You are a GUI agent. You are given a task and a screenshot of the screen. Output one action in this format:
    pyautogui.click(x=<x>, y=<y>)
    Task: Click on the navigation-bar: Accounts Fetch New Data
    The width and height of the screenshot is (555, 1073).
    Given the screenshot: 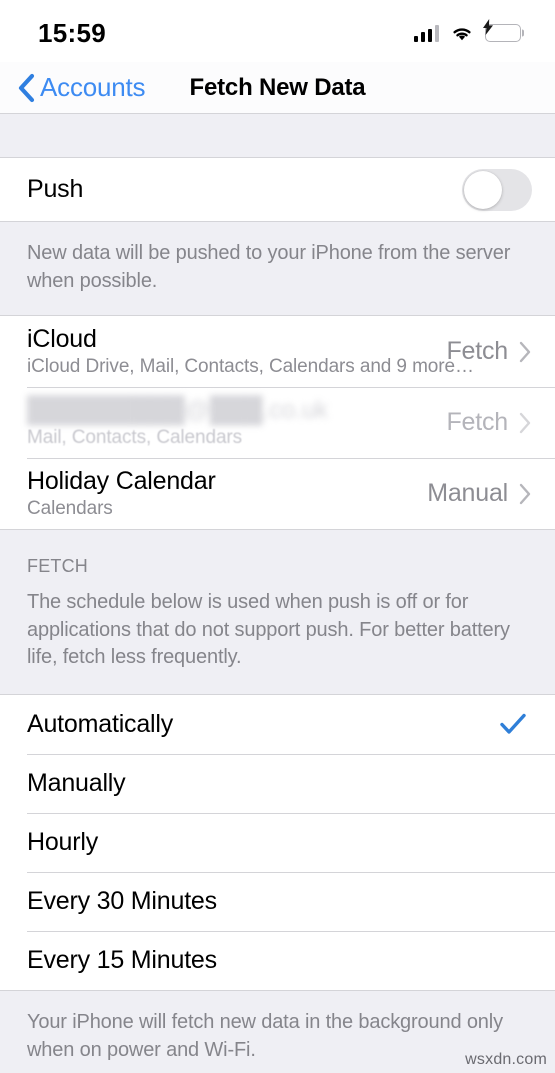 What is the action you would take?
    pyautogui.click(x=277, y=88)
    